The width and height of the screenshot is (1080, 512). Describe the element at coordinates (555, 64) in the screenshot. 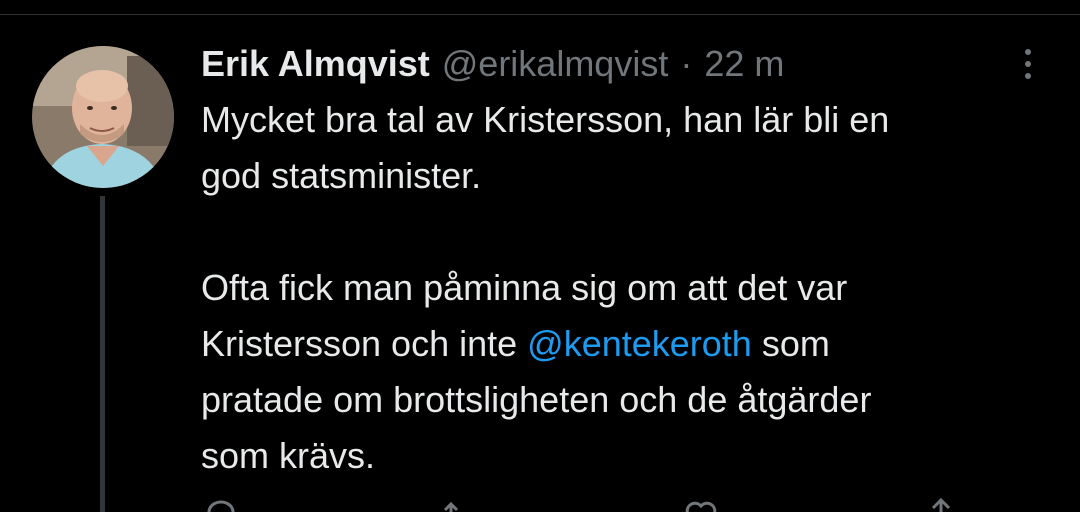

I see `user-handle: @erikalmqvist` at that location.